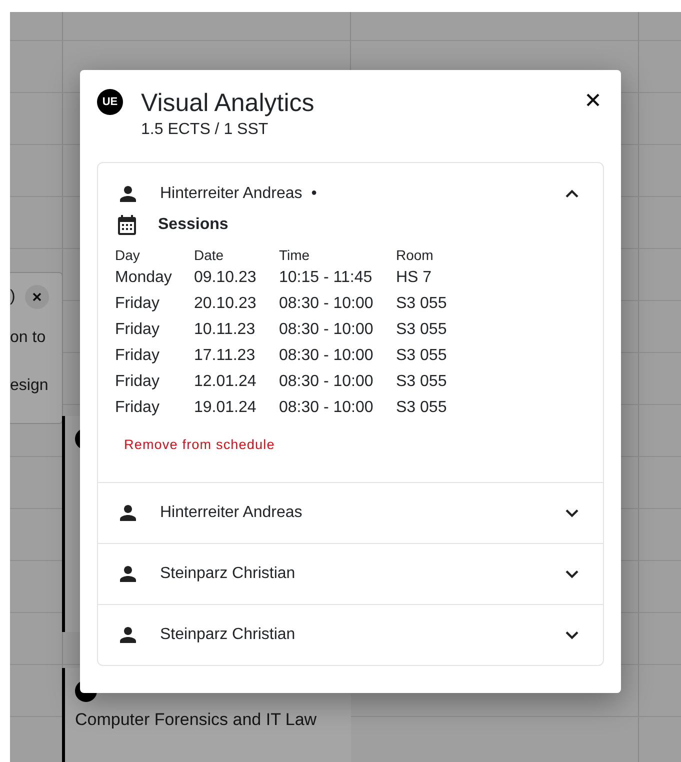  What do you see at coordinates (29, 386) in the screenshot?
I see `card-text: esign` at bounding box center [29, 386].